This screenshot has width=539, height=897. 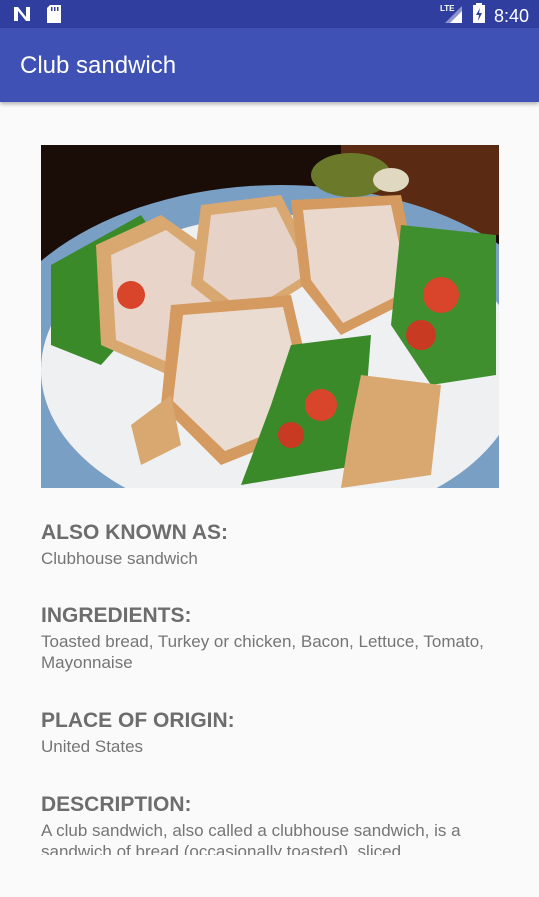 What do you see at coordinates (271, 732) in the screenshot?
I see `section-place-of-origin: PLACE OF ORIGIN: United States` at bounding box center [271, 732].